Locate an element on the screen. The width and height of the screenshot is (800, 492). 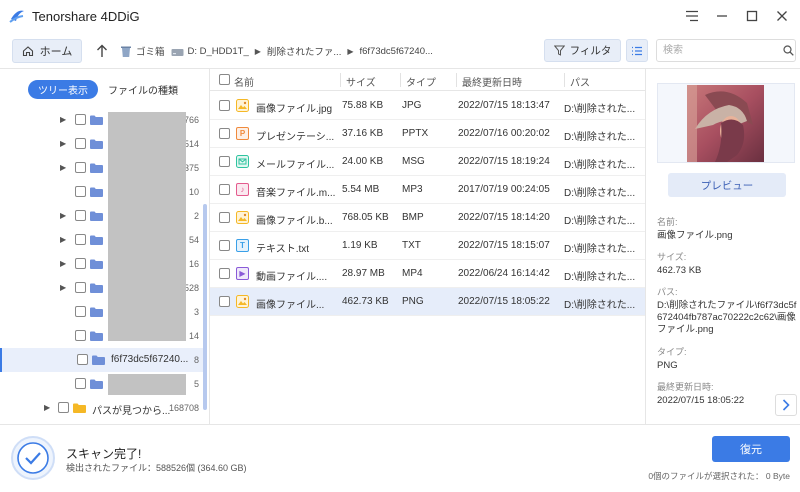
file-type: PPTX is located at coordinates (415, 133).